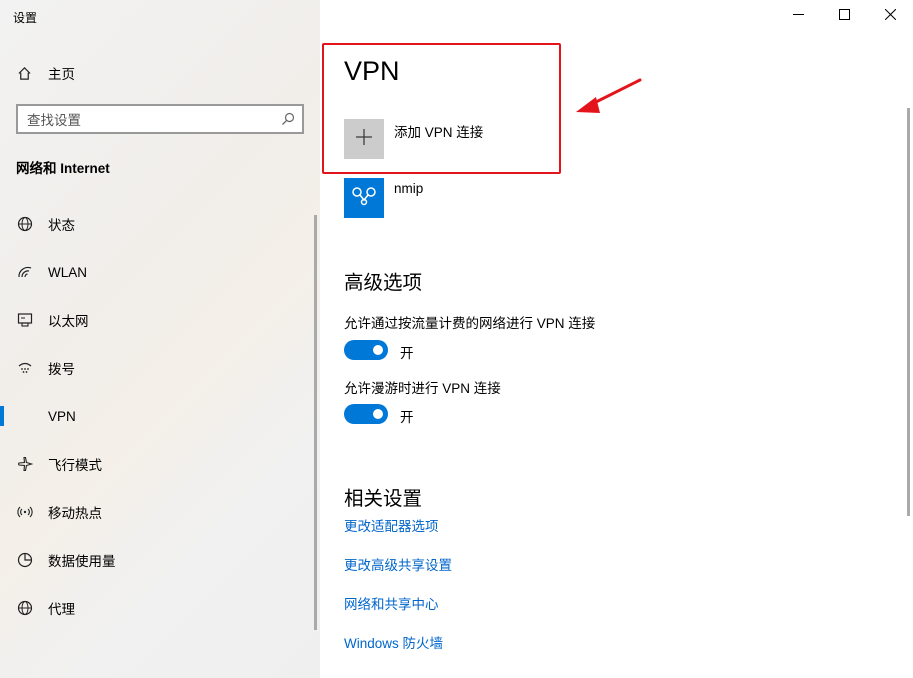  What do you see at coordinates (422, 388) in the screenshot?
I see `option-roaming-label: 允许漫游时进行 VPN 连接` at bounding box center [422, 388].